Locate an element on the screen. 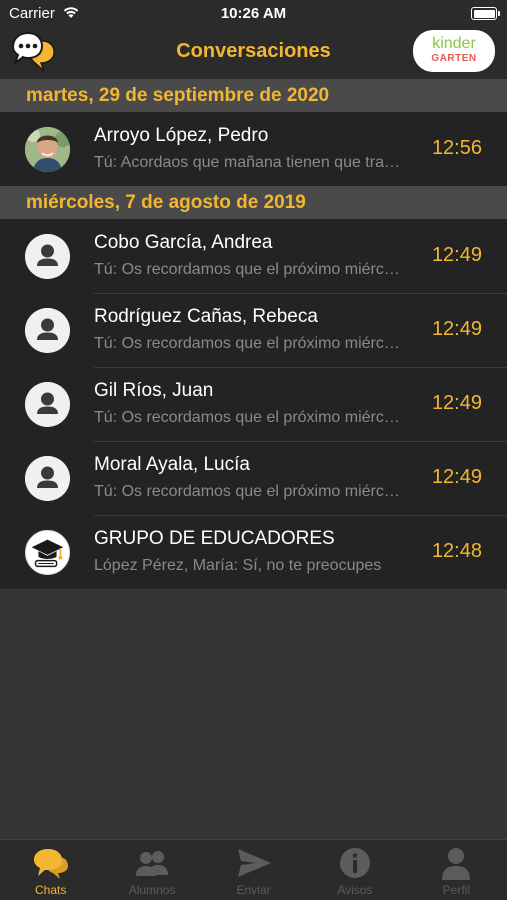 The image size is (507, 900). chat-bubbles-icon is located at coordinates (50, 864).